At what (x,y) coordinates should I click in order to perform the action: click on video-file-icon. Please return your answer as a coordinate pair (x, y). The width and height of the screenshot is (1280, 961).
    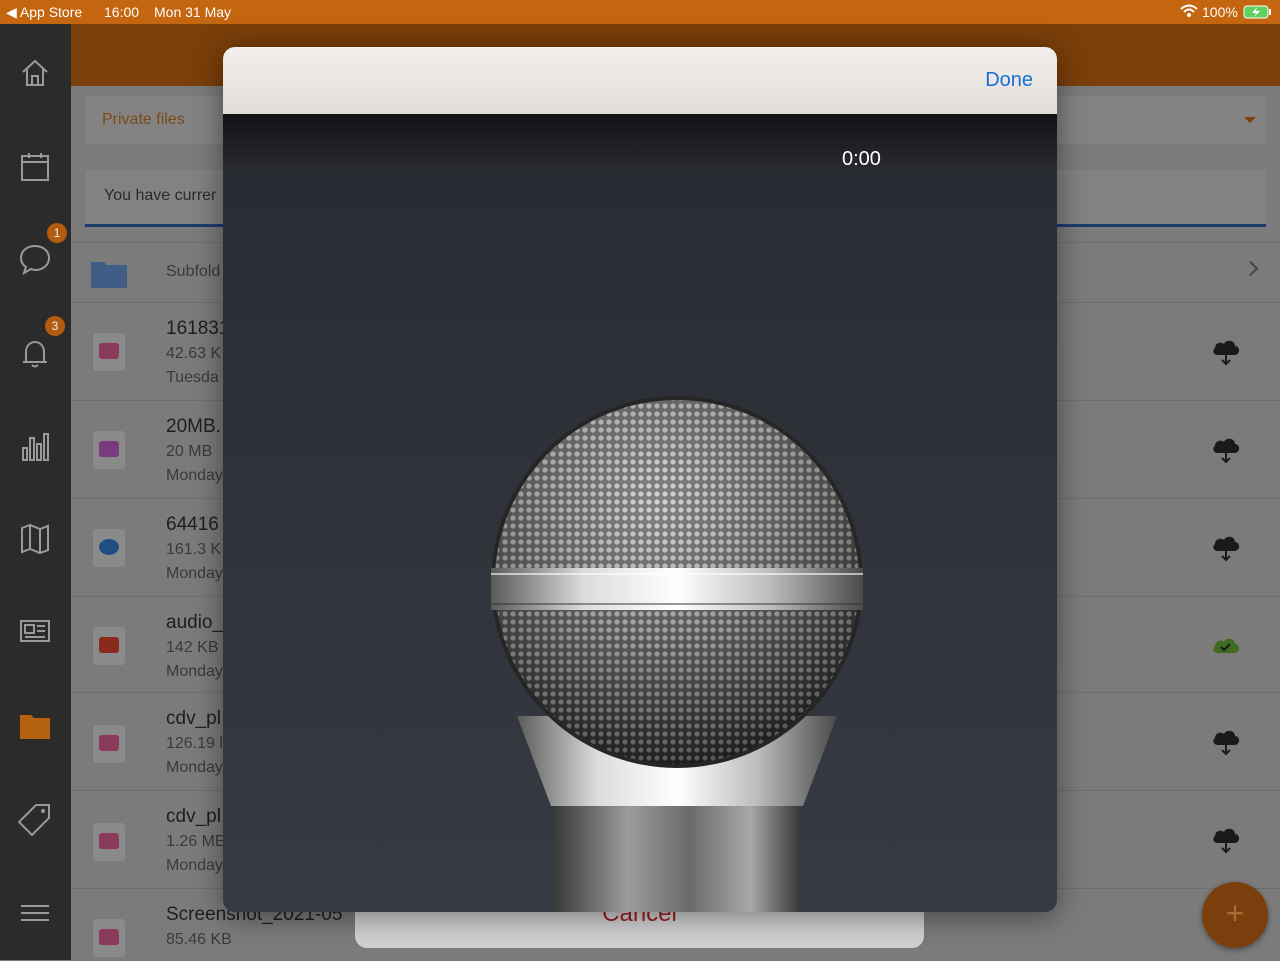
    Looking at the image, I should click on (109, 450).